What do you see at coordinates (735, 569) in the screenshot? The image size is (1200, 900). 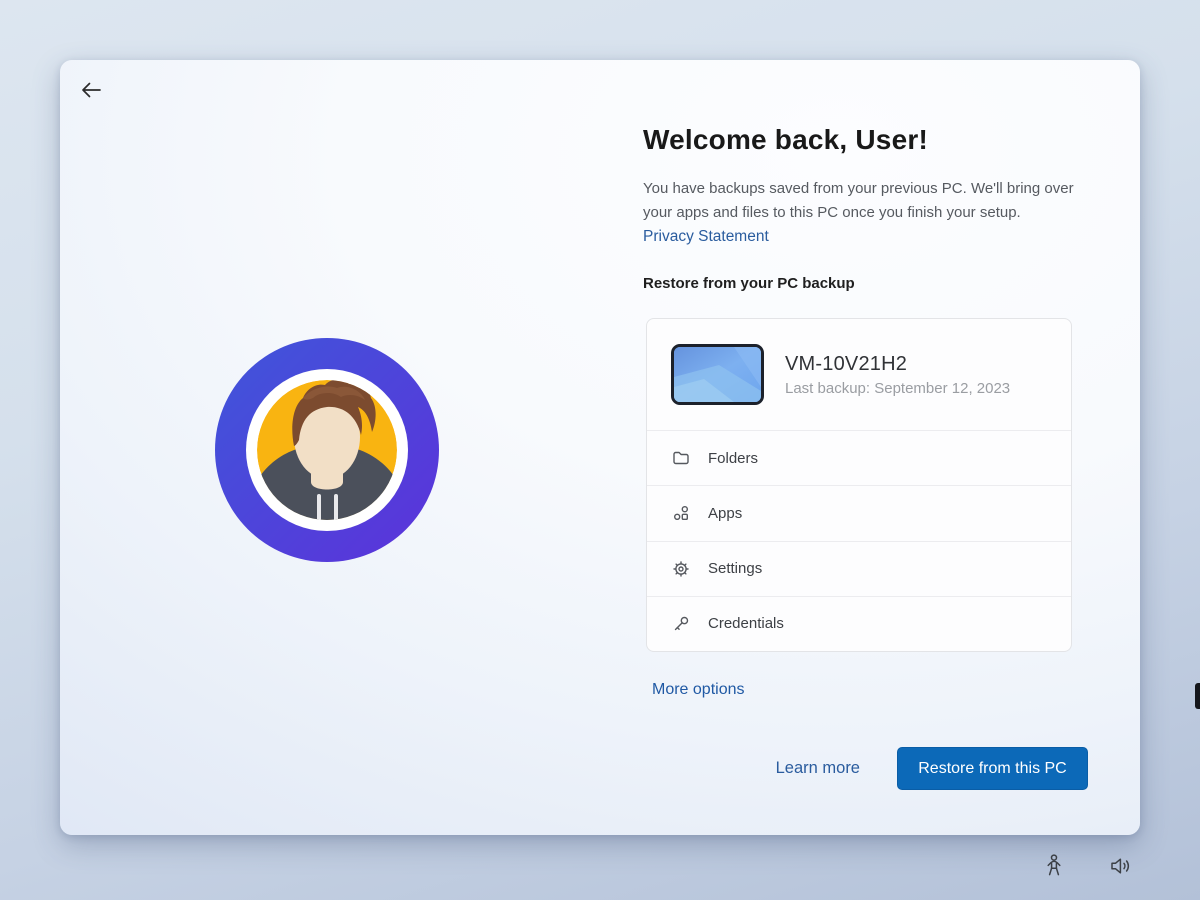 I see `backup-item-label: Settings` at bounding box center [735, 569].